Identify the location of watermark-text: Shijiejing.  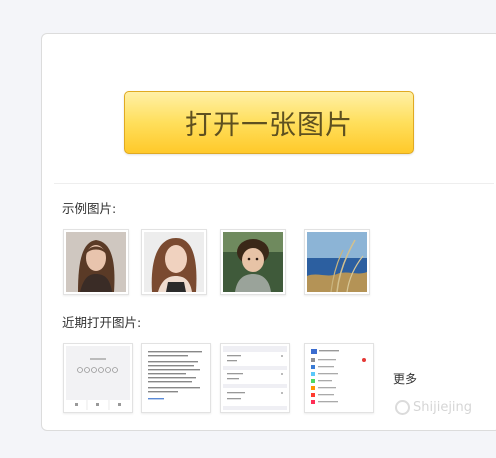
(443, 407).